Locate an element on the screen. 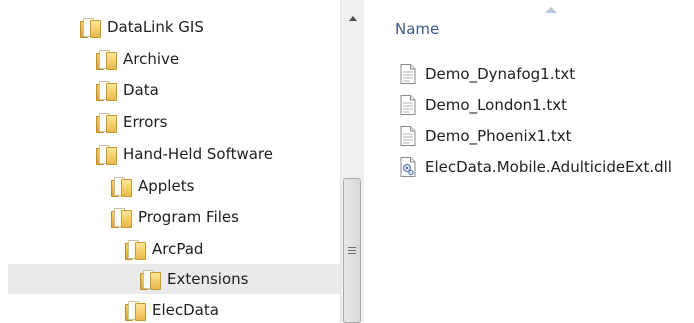 Image resolution: width=694 pixels, height=323 pixels. tree-item-extensions: Extensions is located at coordinates (174, 279).